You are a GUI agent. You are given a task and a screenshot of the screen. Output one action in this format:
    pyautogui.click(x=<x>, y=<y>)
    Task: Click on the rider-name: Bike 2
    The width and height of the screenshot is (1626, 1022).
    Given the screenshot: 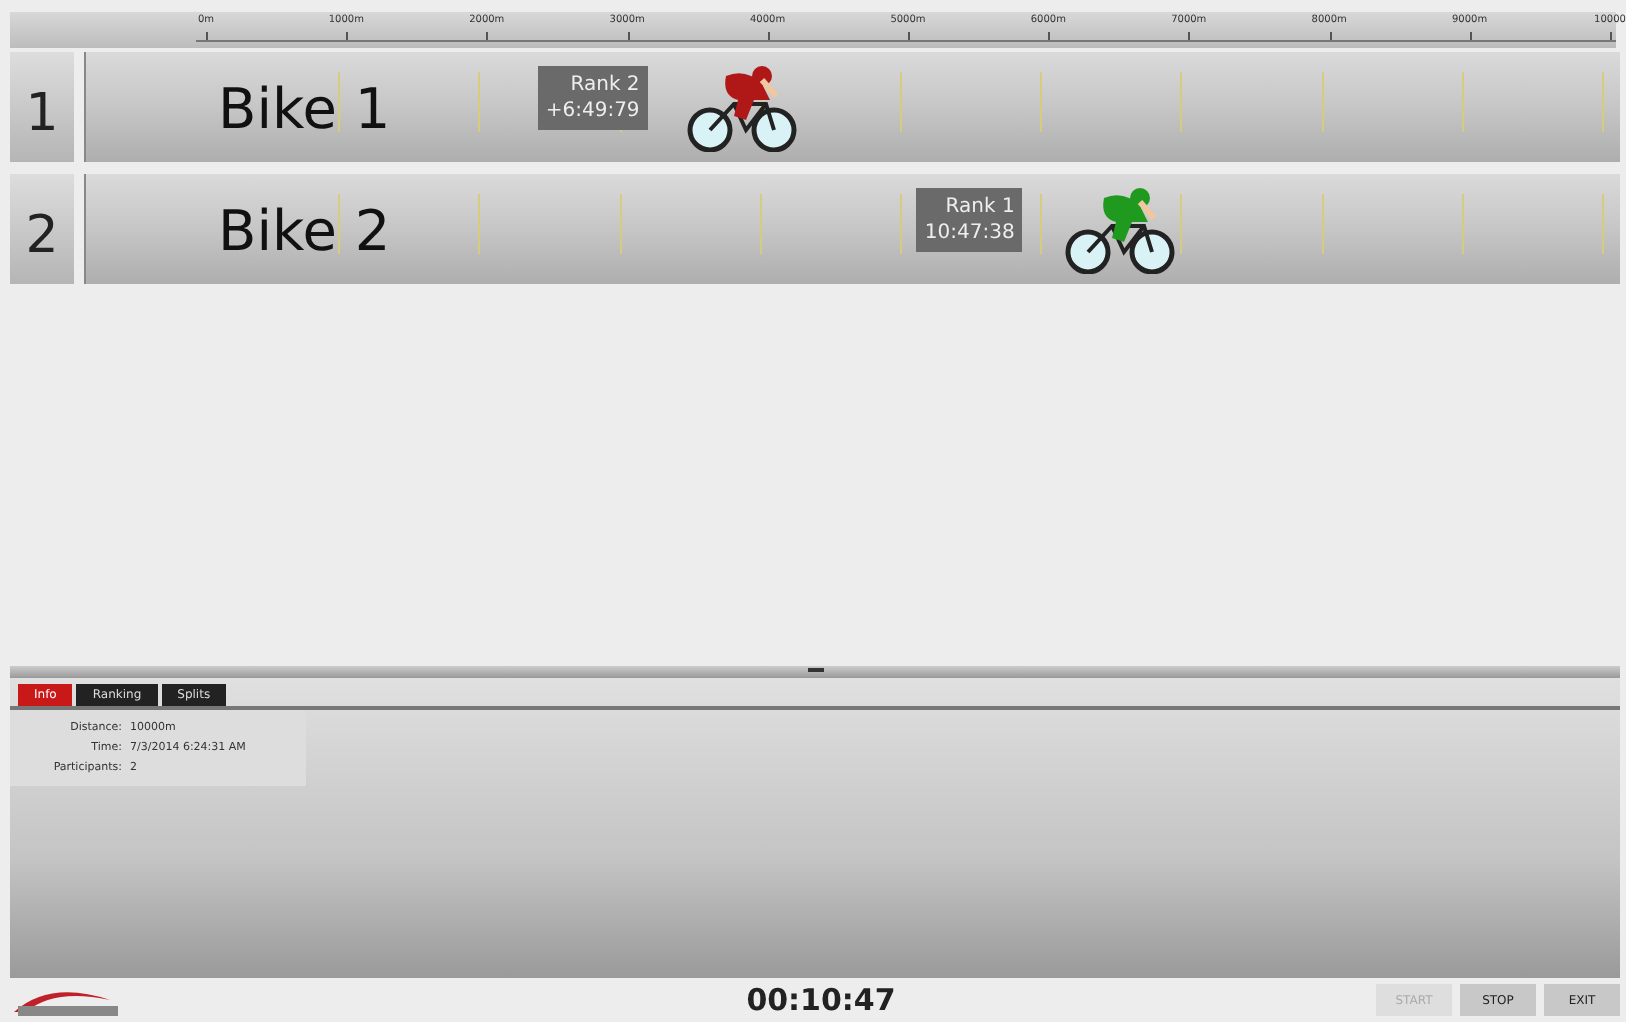 What is the action you would take?
    pyautogui.click(x=304, y=231)
    